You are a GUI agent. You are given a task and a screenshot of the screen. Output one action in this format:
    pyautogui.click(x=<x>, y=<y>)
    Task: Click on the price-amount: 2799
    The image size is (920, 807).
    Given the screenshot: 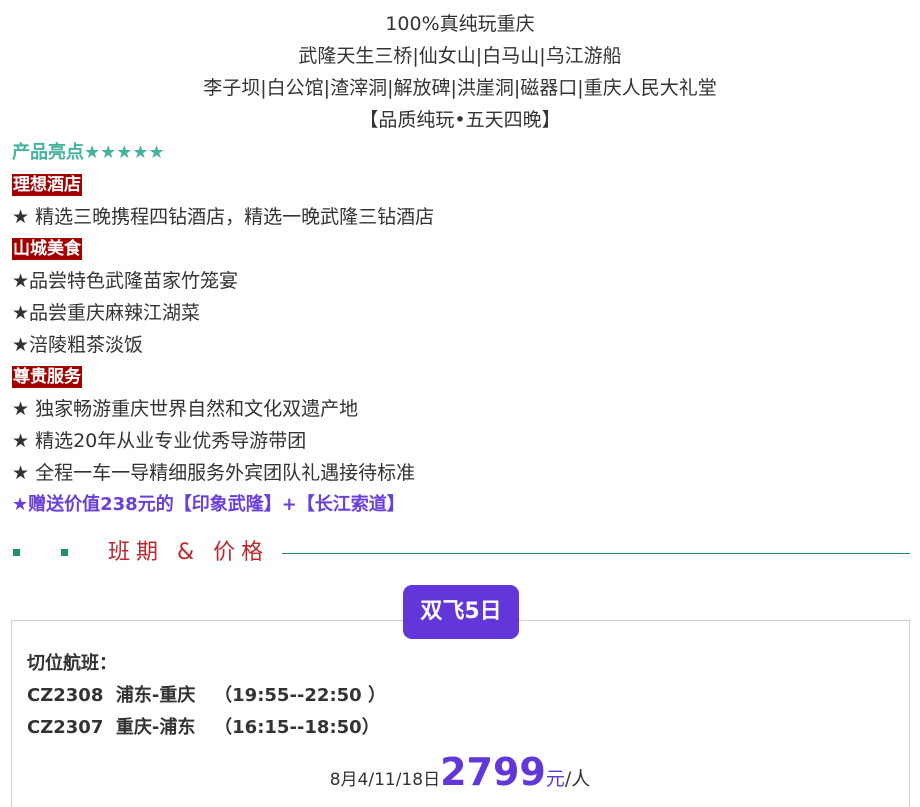 What is the action you would take?
    pyautogui.click(x=493, y=772)
    